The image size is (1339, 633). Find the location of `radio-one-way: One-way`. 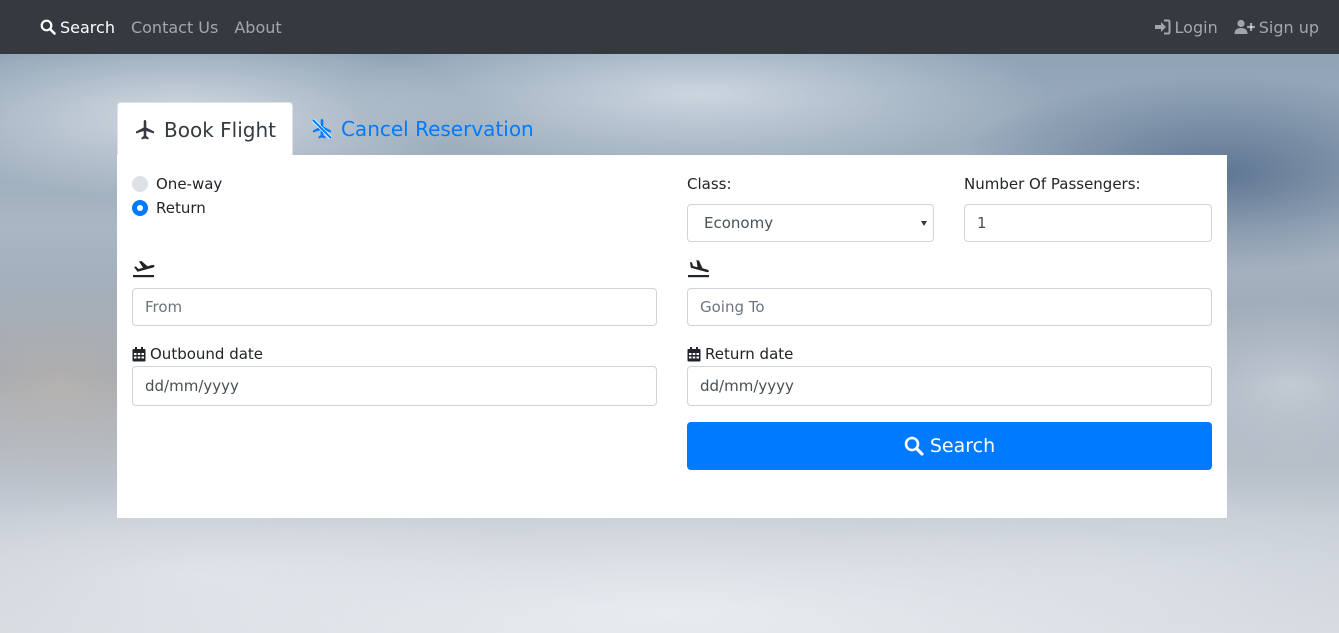

radio-one-way: One-way is located at coordinates (177, 184).